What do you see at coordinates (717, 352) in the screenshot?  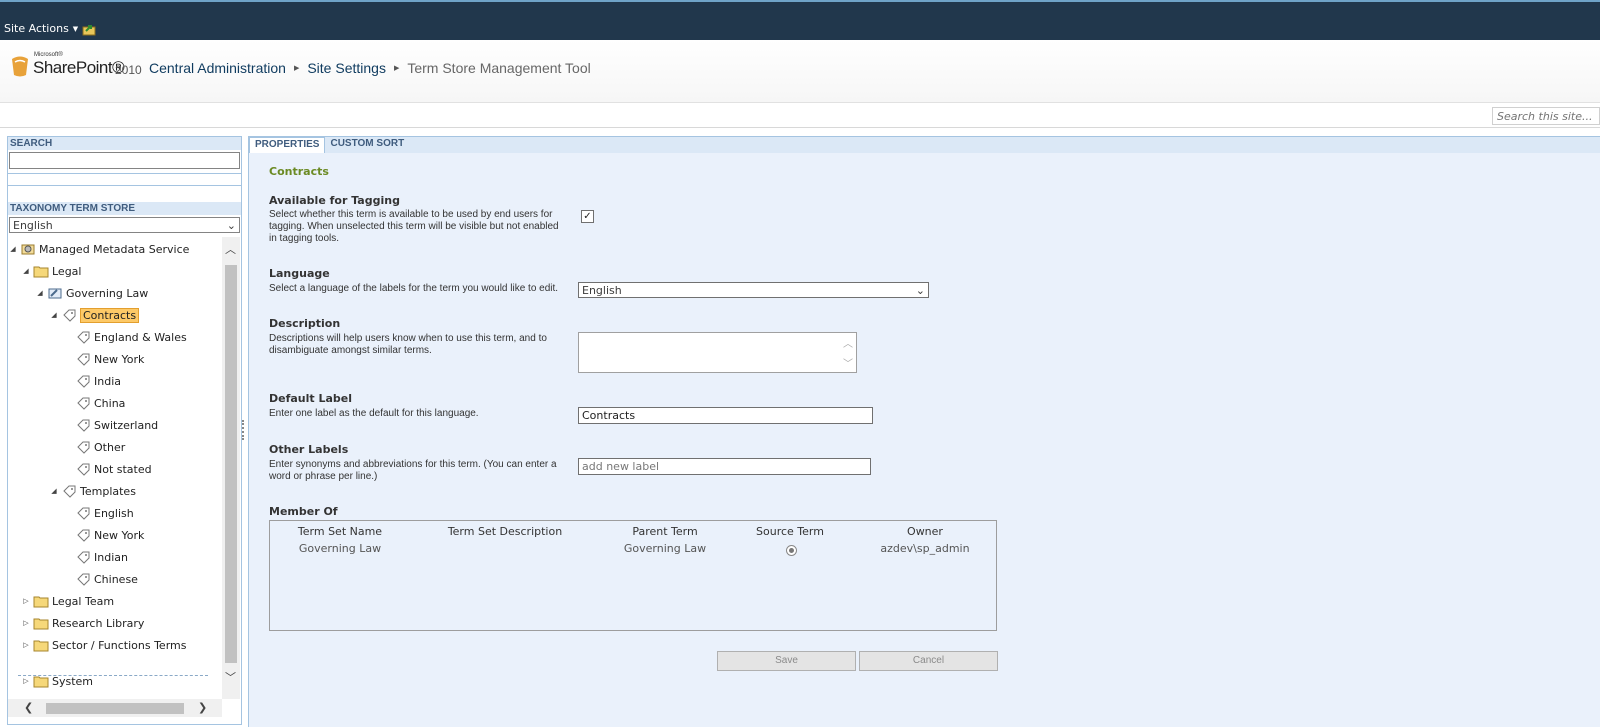 I see `description-textarea: ︿ ﹀` at bounding box center [717, 352].